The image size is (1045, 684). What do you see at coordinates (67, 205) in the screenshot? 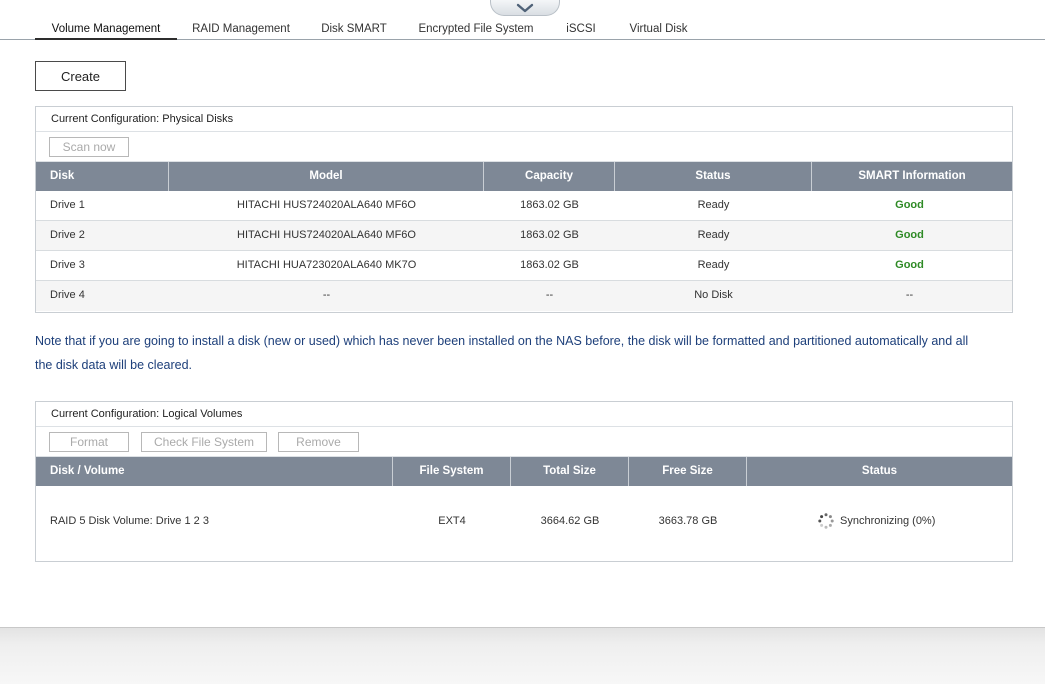
I see `disk-cell: Drive 1` at bounding box center [67, 205].